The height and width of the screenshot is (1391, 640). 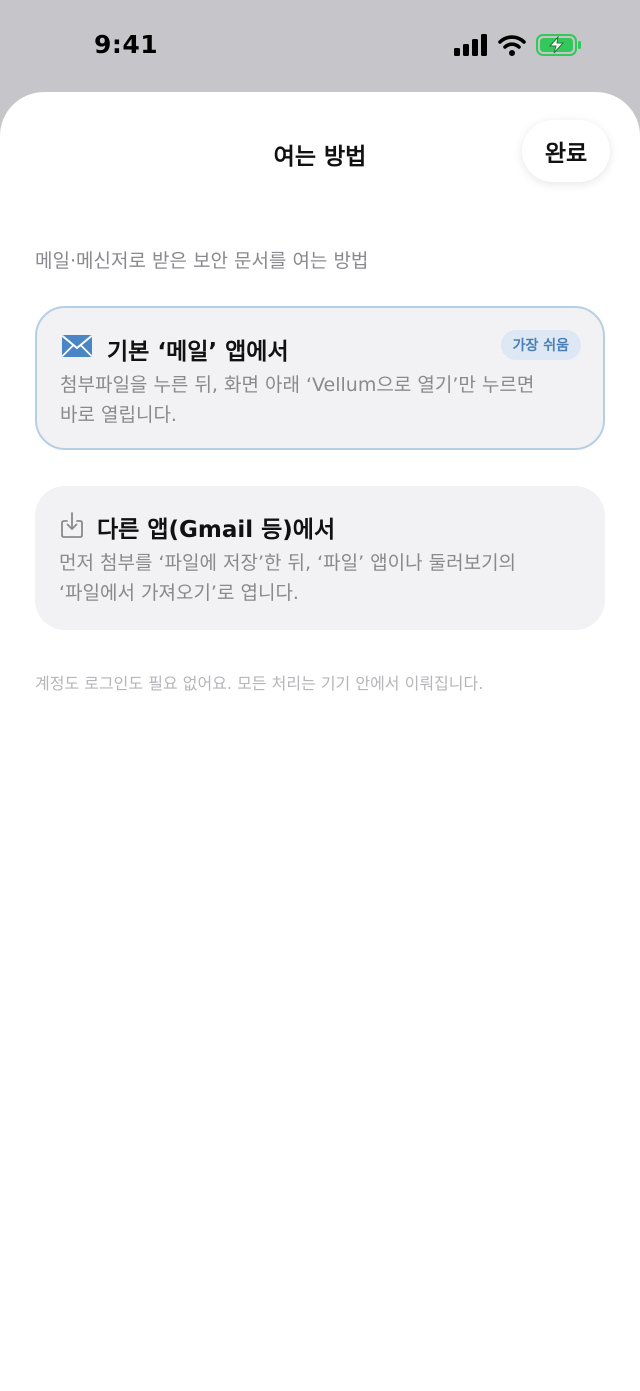 I want to click on mail-icon, so click(x=77, y=348).